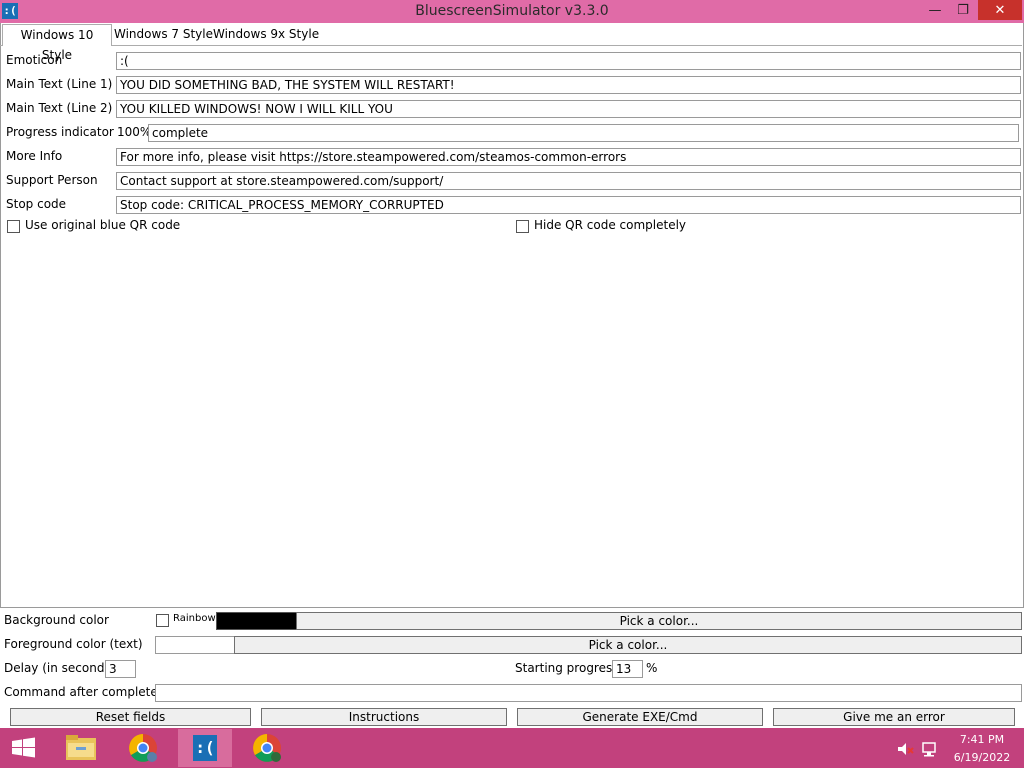  I want to click on bluescreen-simulator-taskbar-icon: :(, so click(205, 748).